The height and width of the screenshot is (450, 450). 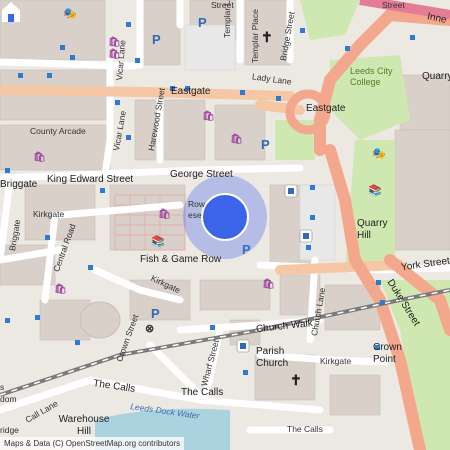 I want to click on street-label: Quarry, so click(x=436, y=76).